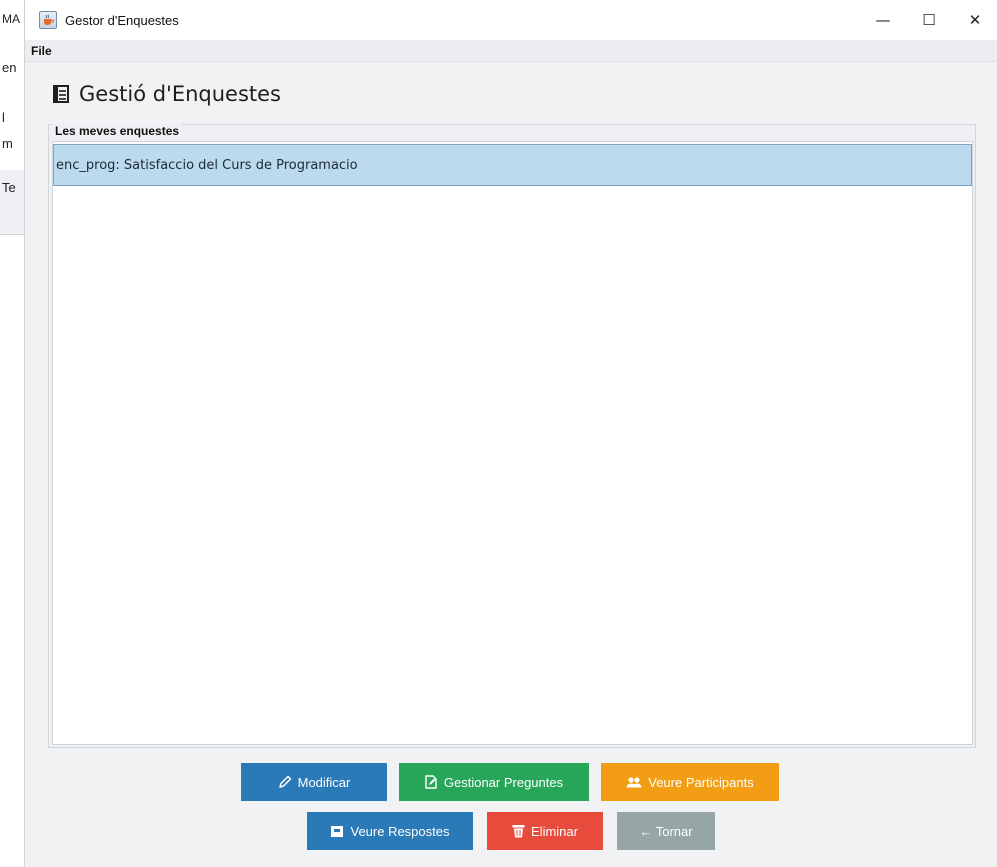  I want to click on back-button: ← Tornar, so click(666, 831).